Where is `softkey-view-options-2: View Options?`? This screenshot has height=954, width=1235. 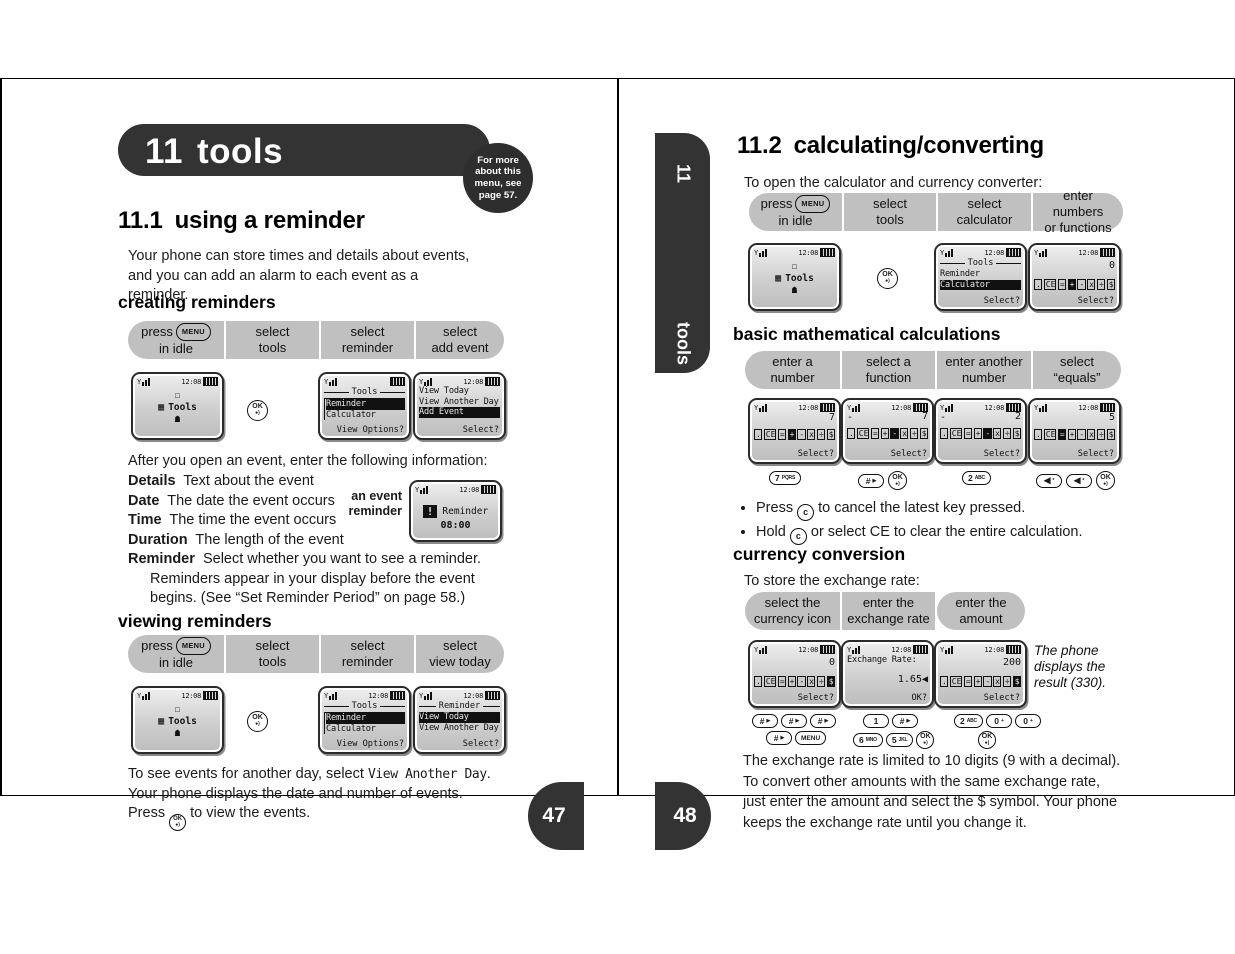 softkey-view-options-2: View Options? is located at coordinates (370, 744).